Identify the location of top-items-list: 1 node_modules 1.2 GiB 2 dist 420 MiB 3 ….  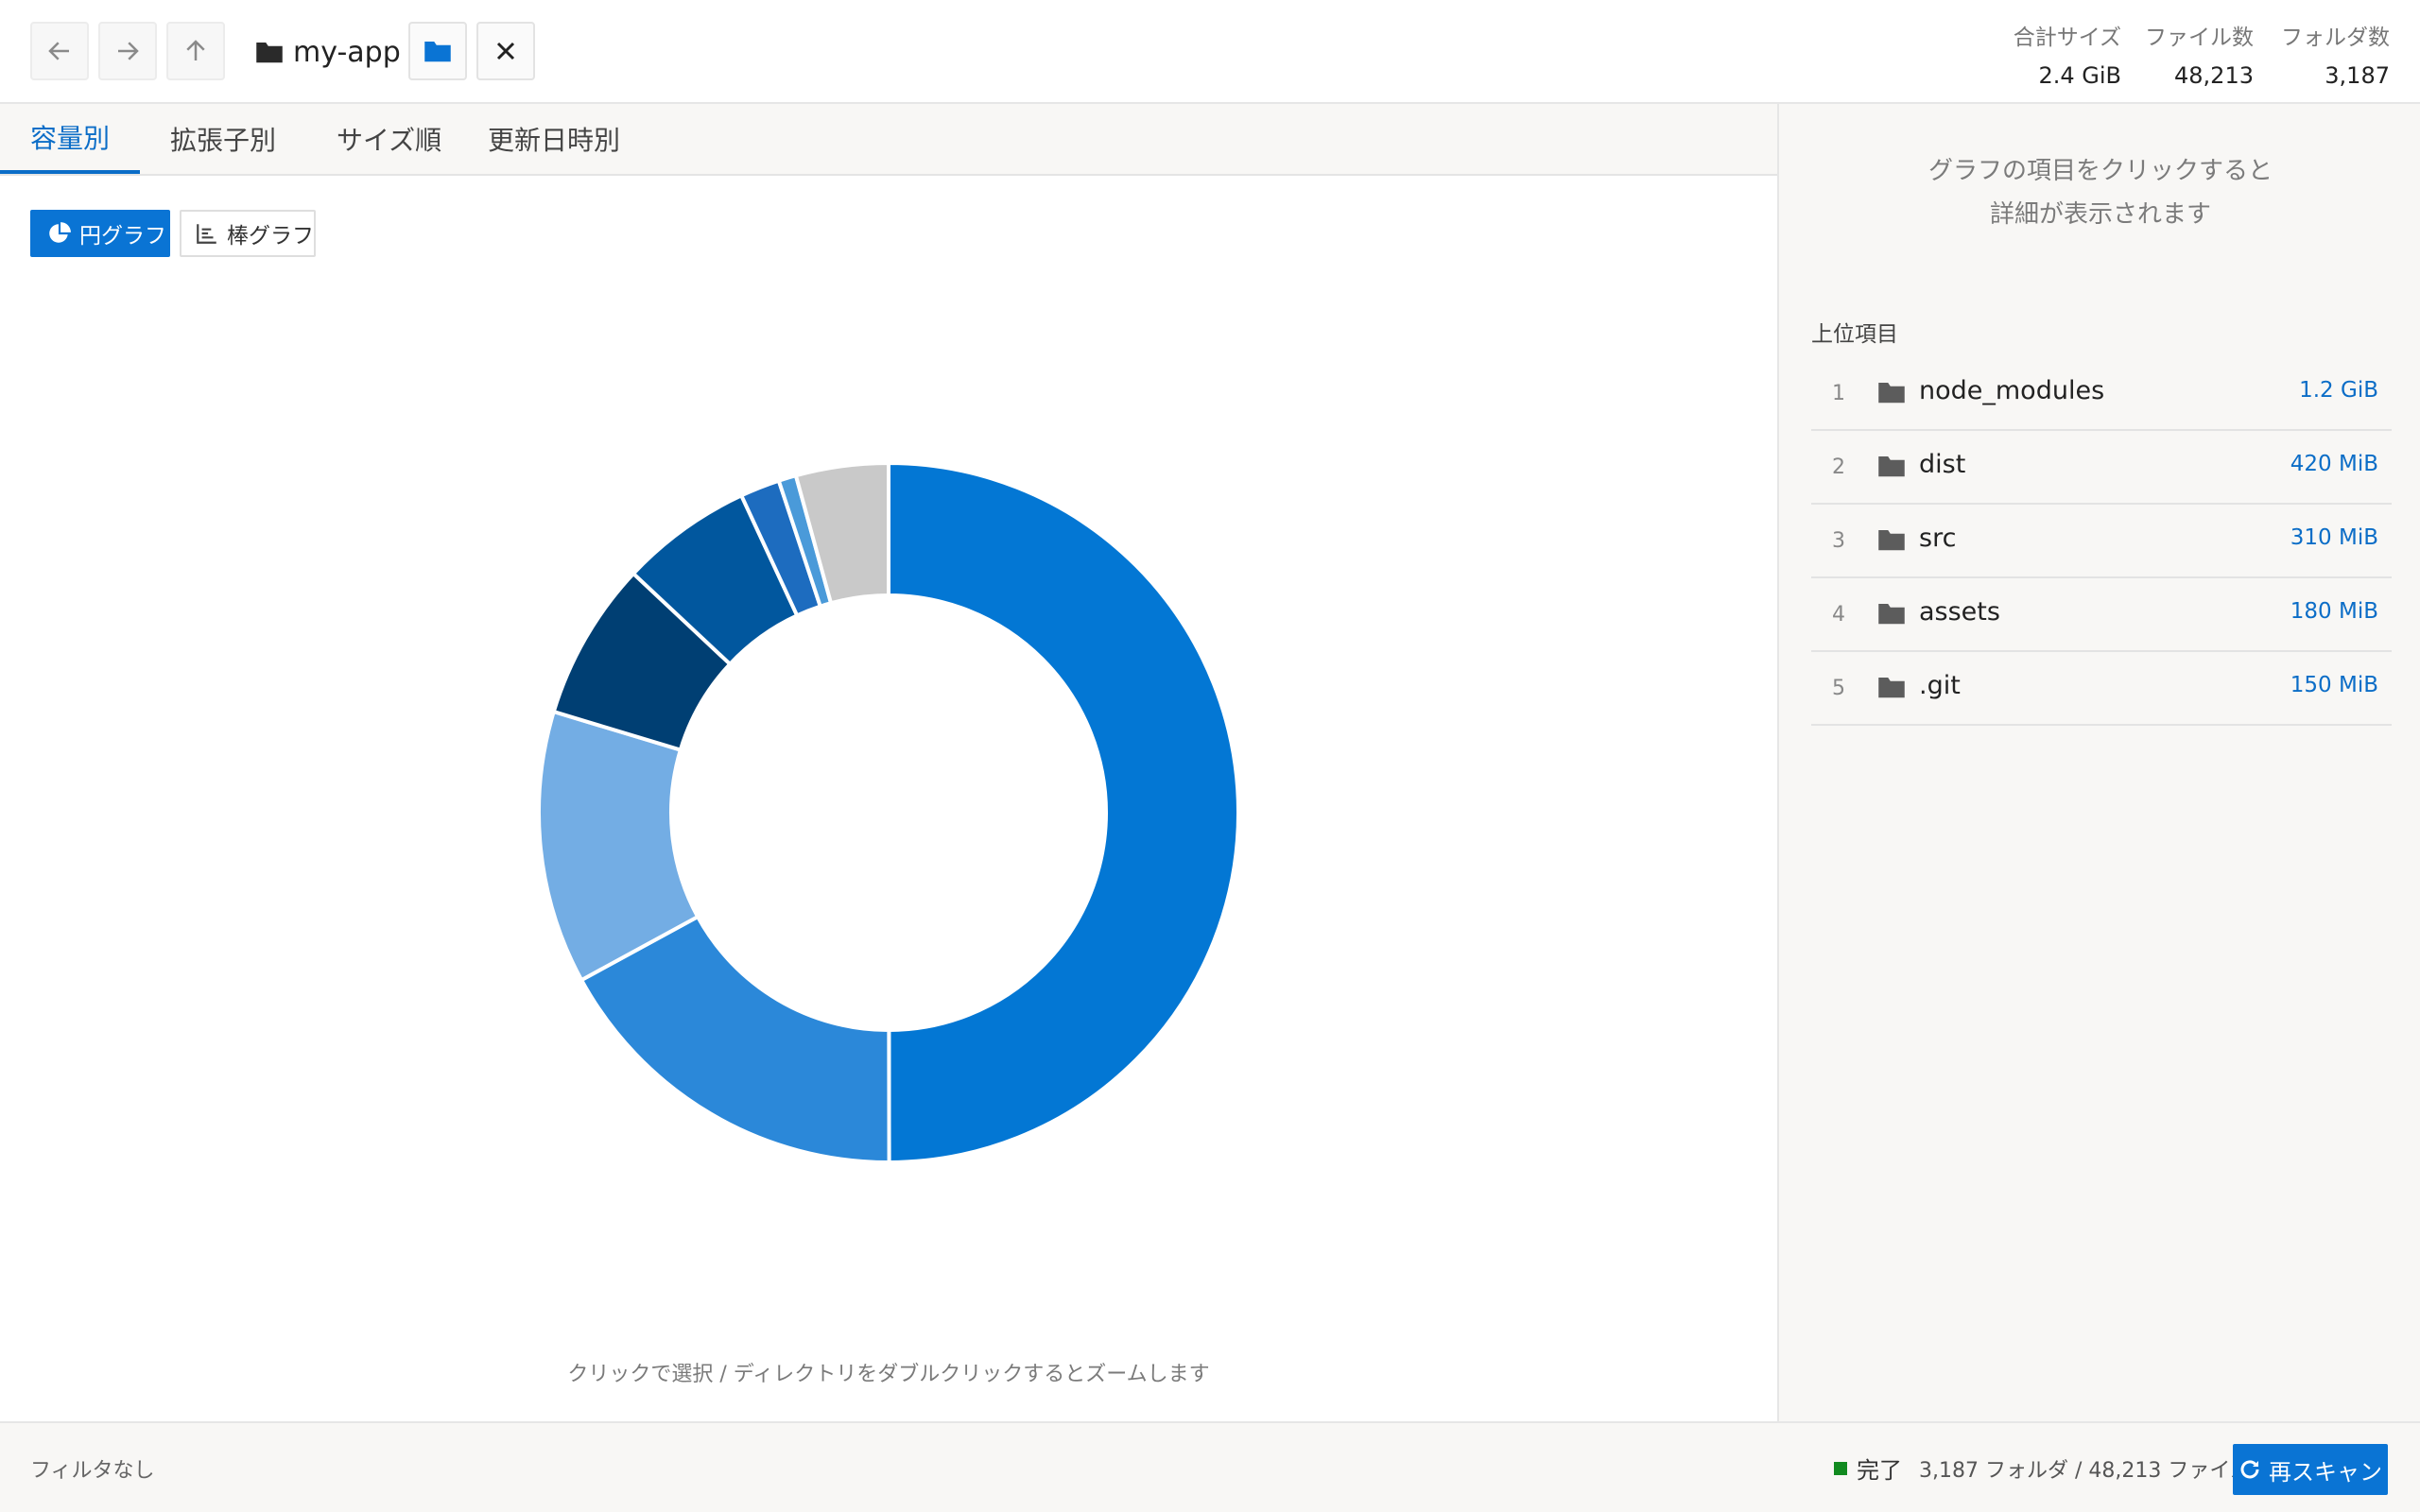
(2101, 541).